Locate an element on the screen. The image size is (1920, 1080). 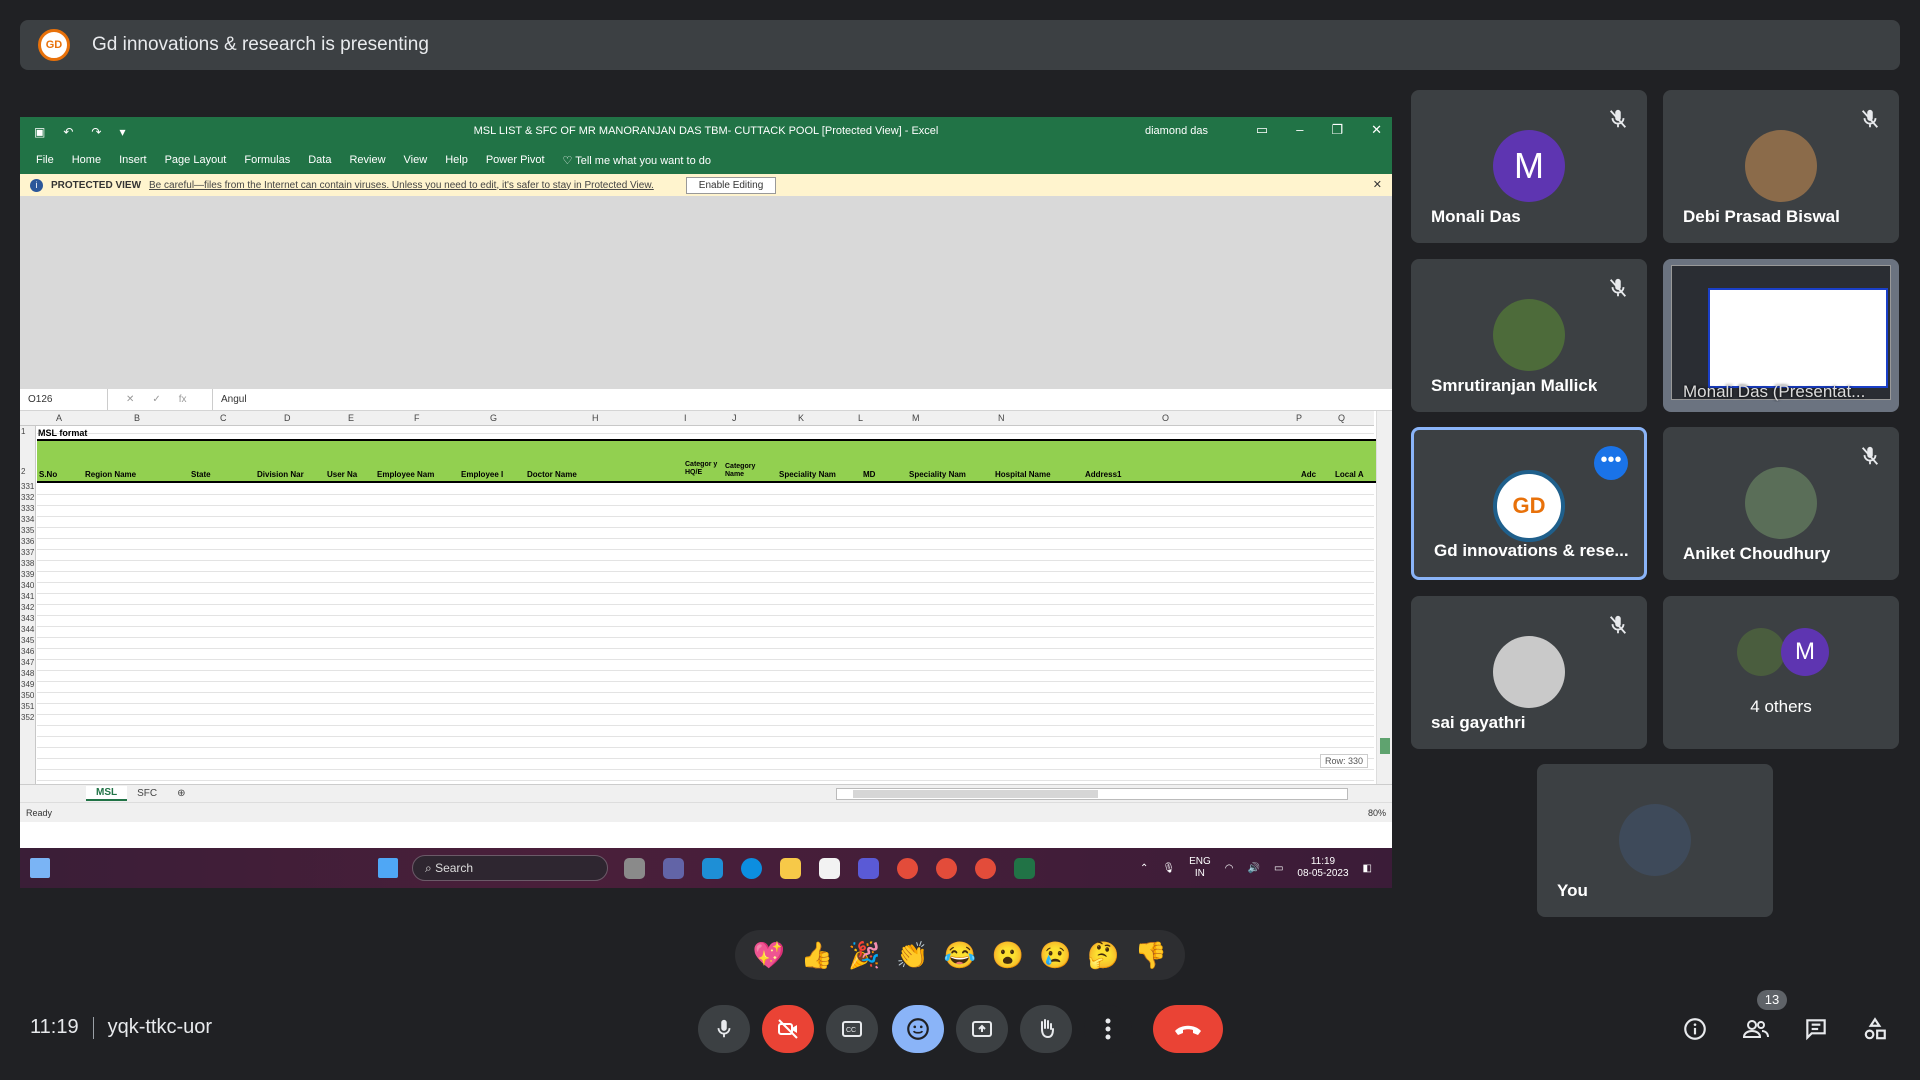
mic-off-icon is located at coordinates (1870, 455).